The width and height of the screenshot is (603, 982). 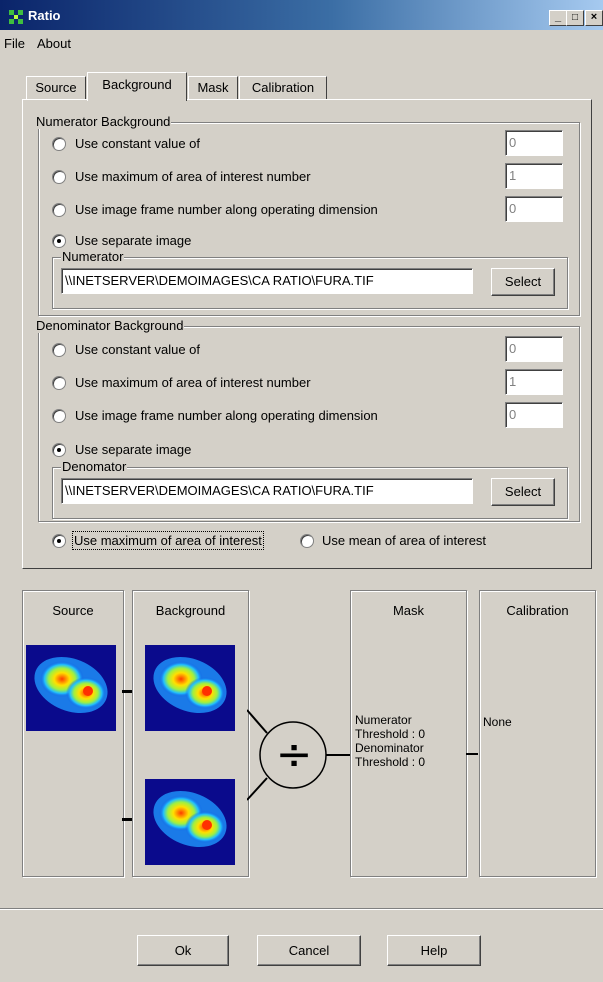 What do you see at coordinates (307, 541) in the screenshot?
I see `aoi-mean-radio` at bounding box center [307, 541].